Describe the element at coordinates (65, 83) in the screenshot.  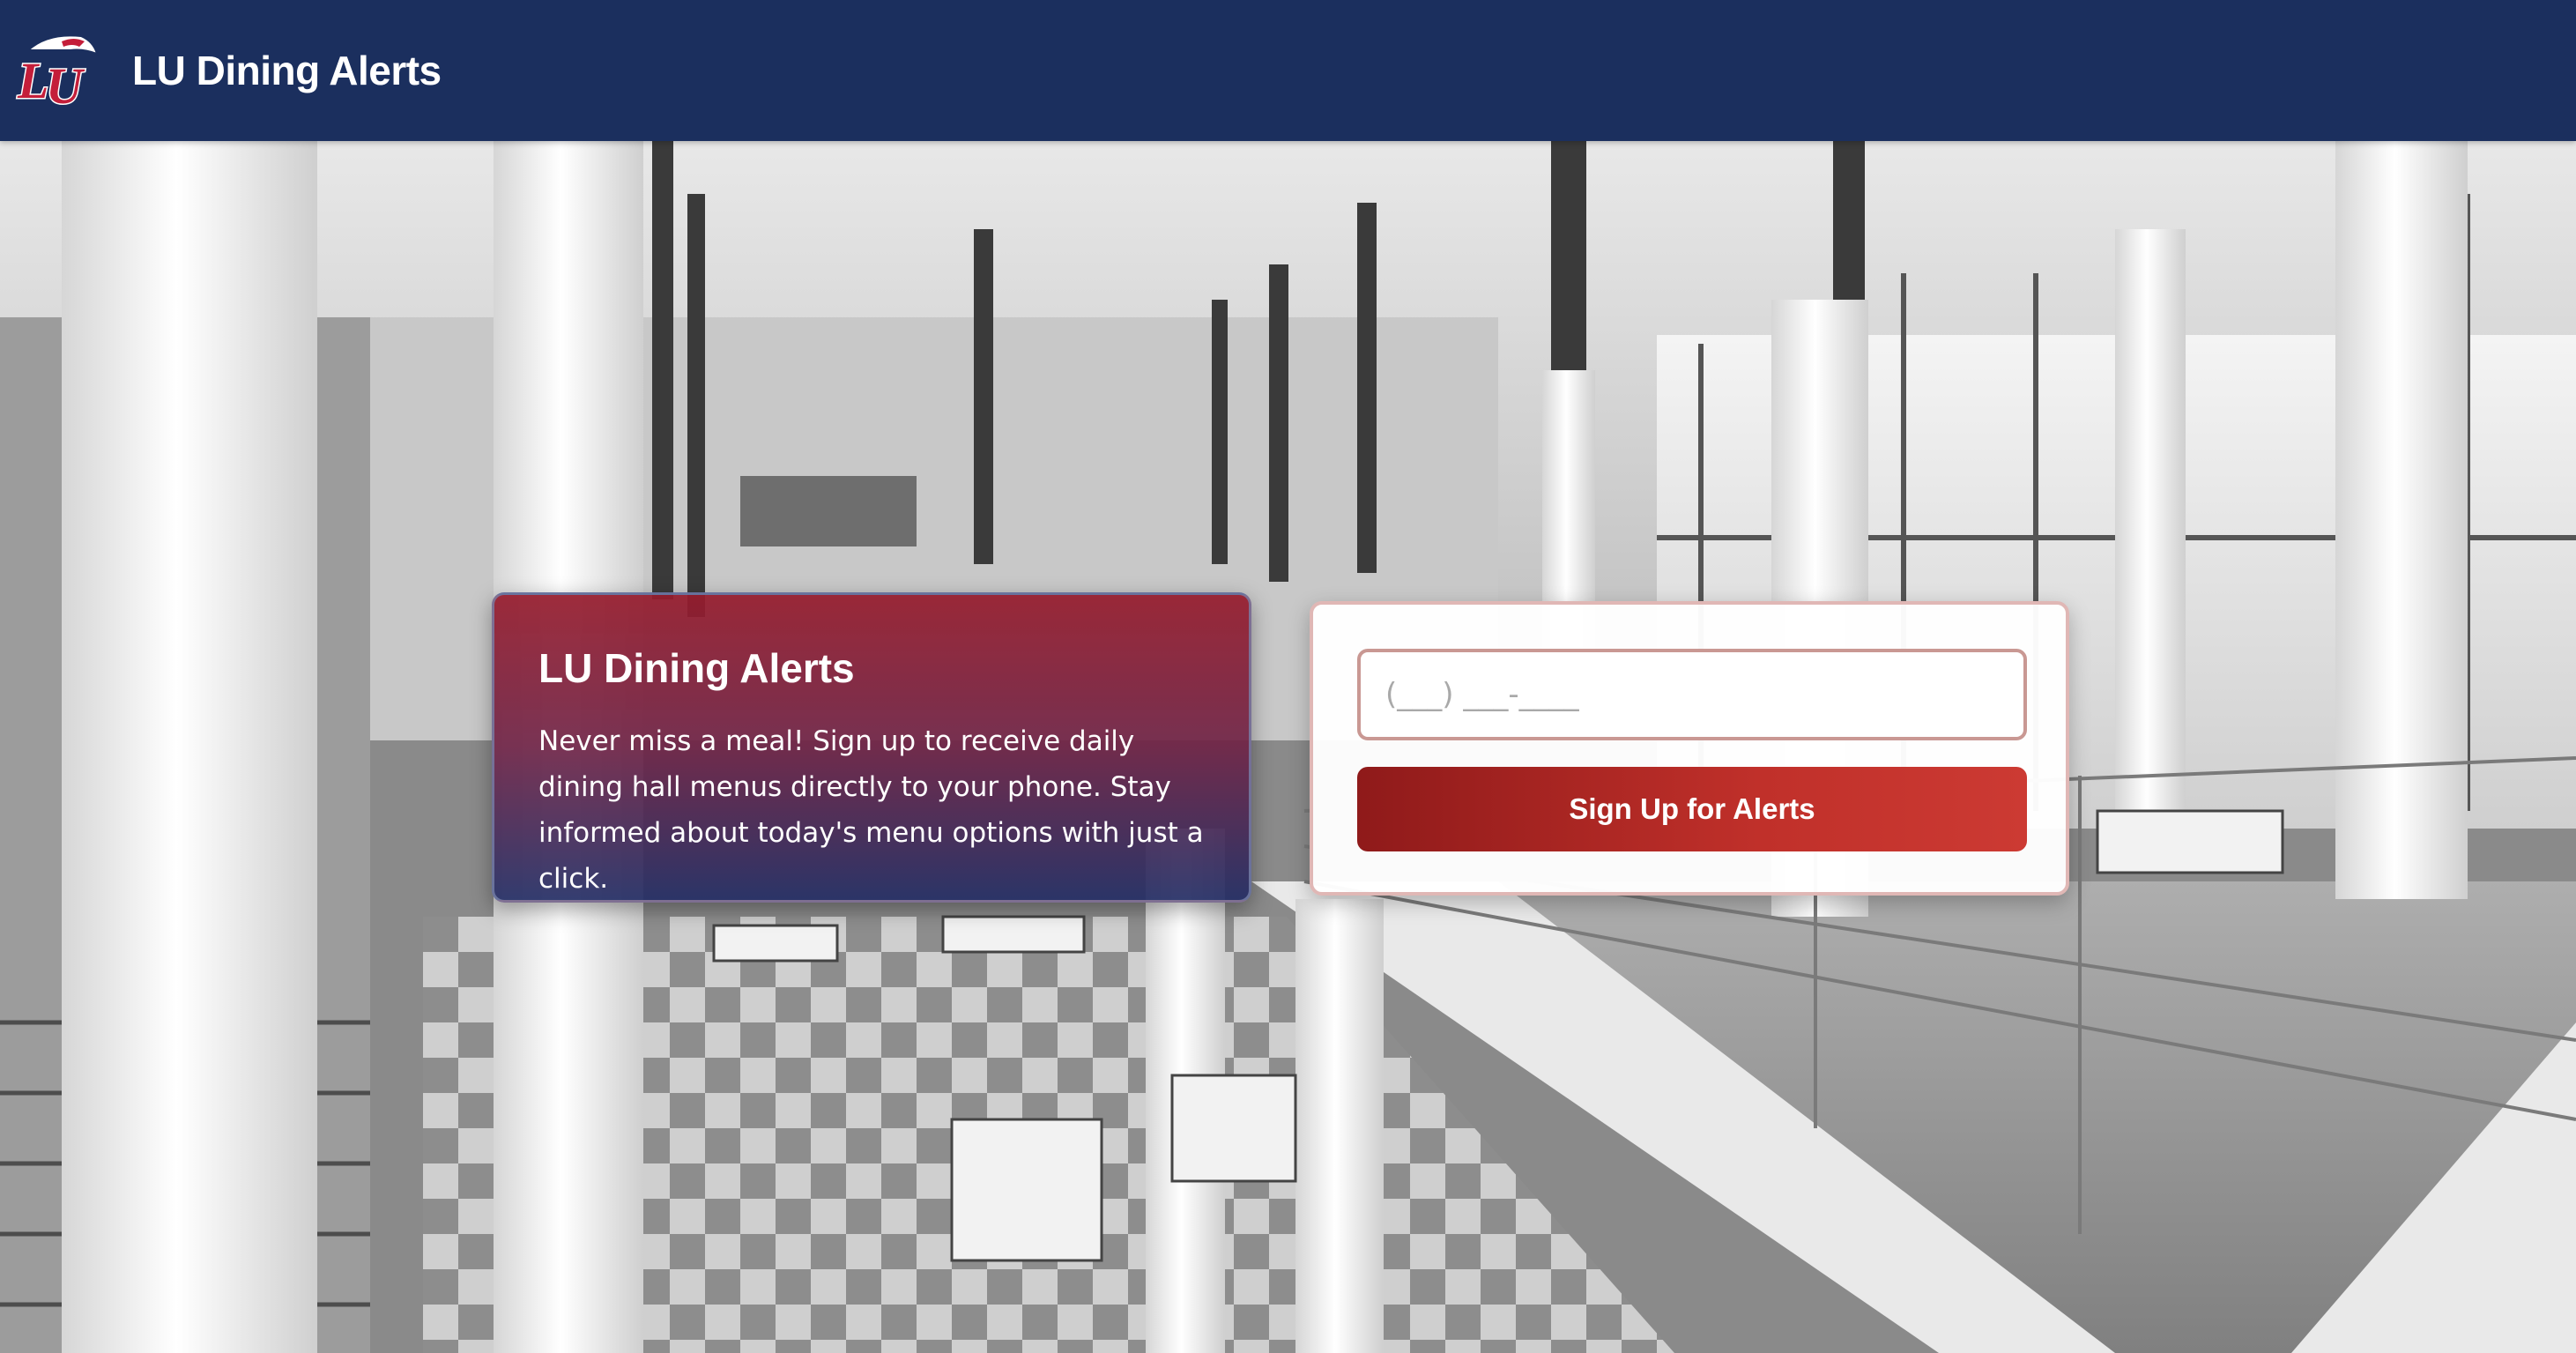
I see `svg-text: U` at that location.